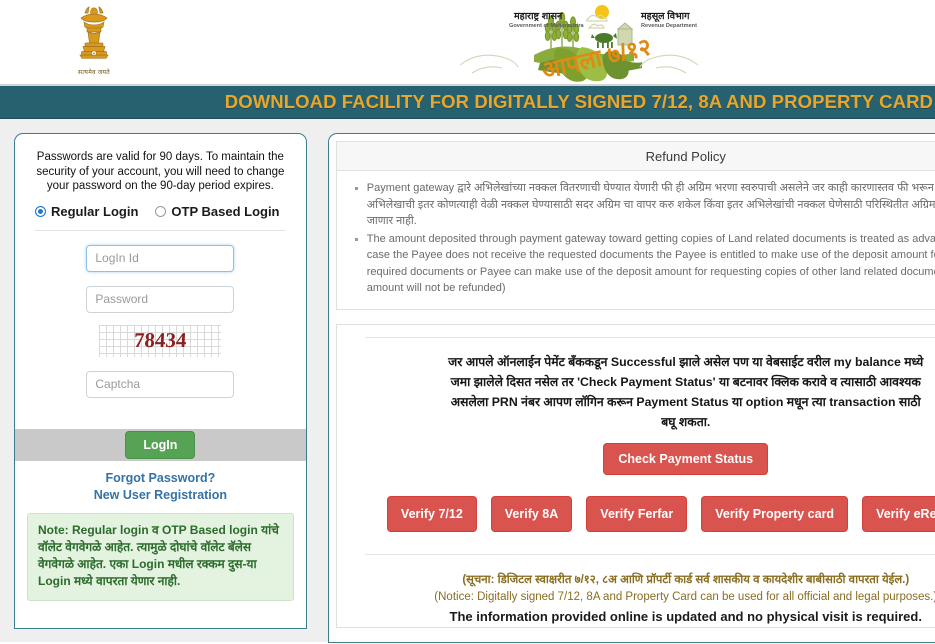 The height and width of the screenshot is (644, 935). What do you see at coordinates (160, 258) in the screenshot?
I see `login-id-input` at bounding box center [160, 258].